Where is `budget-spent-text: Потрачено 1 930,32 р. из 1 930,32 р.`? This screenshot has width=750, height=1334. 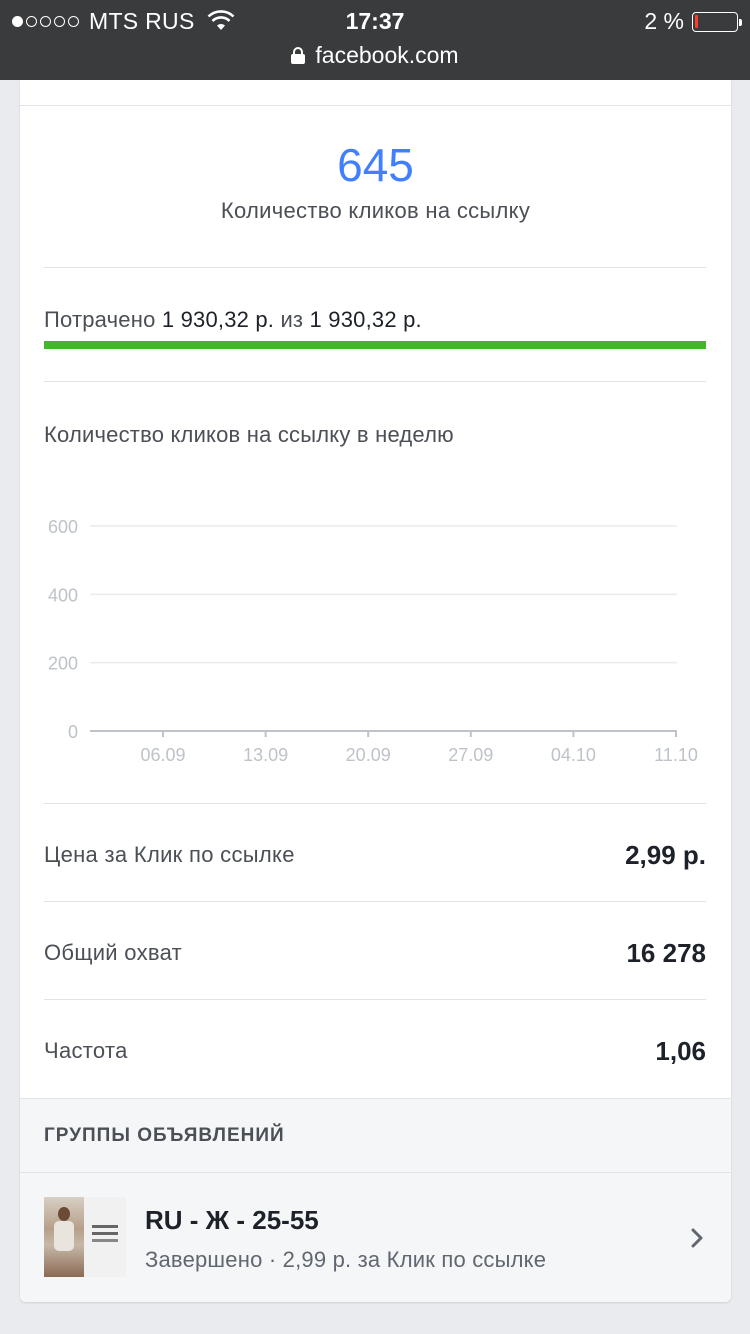 budget-spent-text: Потрачено 1 930,32 р. из 1 930,32 р. is located at coordinates (233, 320).